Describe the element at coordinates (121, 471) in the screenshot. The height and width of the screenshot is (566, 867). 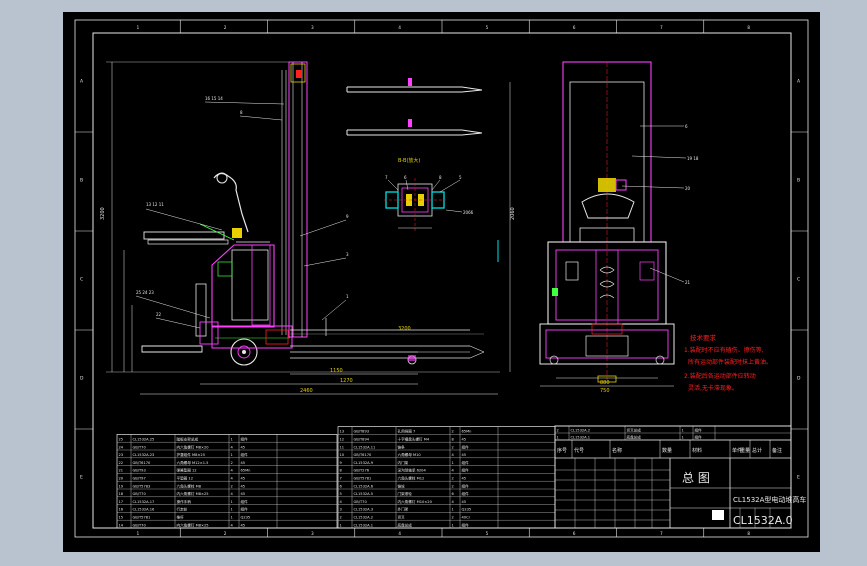
I see `bom-cell: 21` at that location.